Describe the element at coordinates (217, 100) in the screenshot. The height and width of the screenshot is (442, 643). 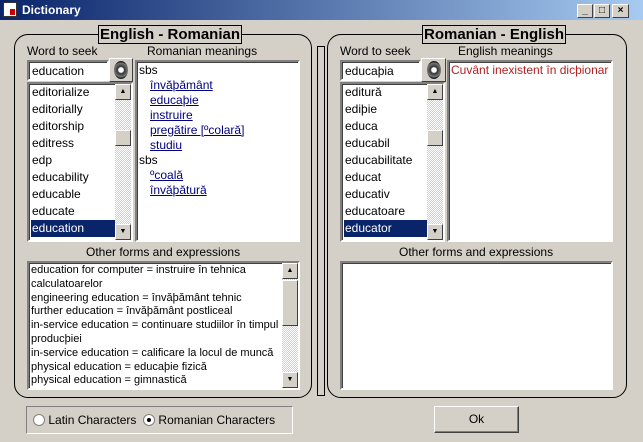
I see `meaning-link: educaþie` at that location.